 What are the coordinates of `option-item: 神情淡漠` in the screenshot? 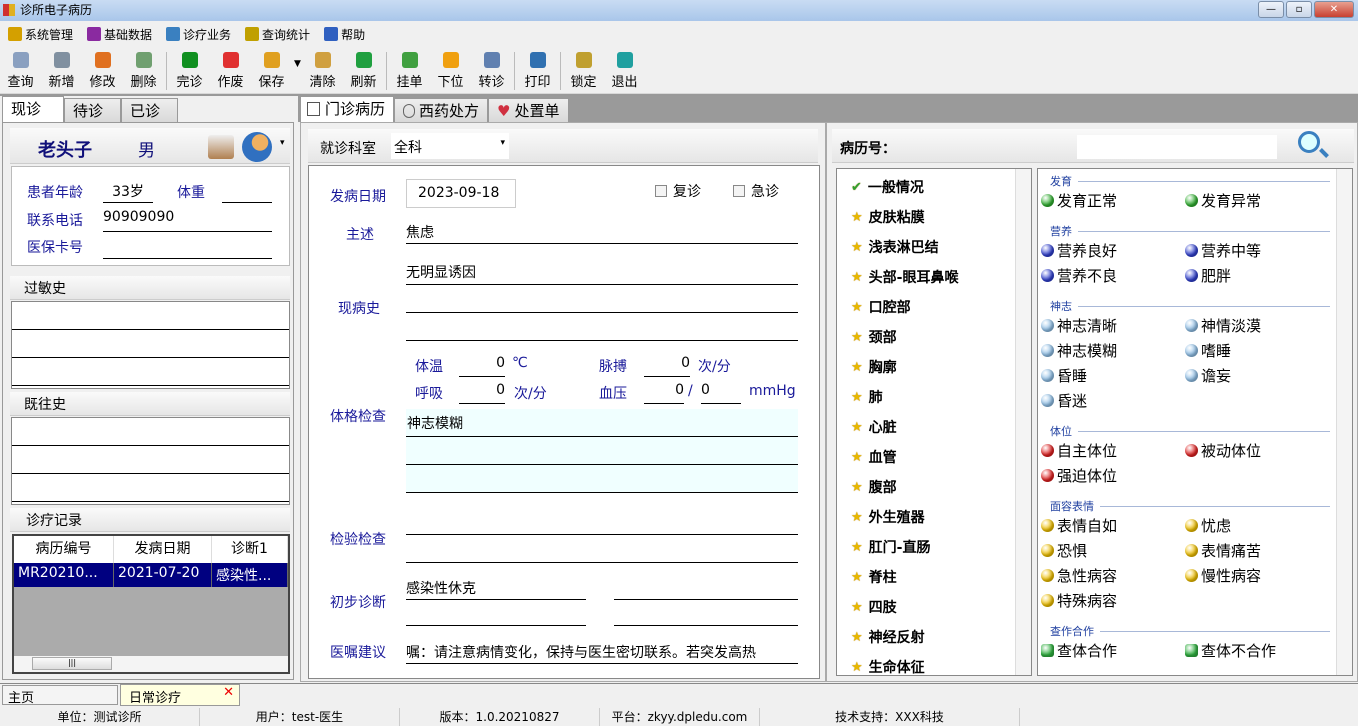 It's located at (1223, 325).